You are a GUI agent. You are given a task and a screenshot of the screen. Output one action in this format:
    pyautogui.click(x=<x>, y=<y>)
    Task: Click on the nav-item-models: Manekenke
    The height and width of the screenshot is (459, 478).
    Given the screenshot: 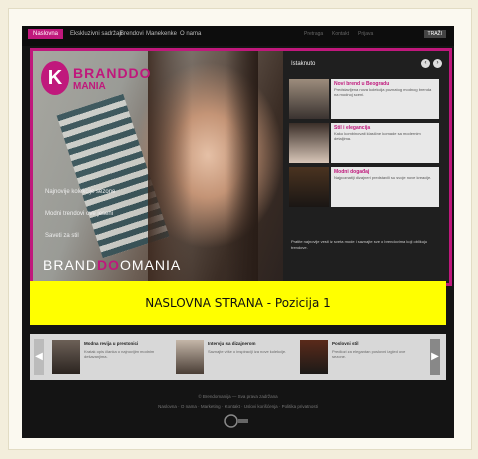 What is the action you would take?
    pyautogui.click(x=161, y=34)
    